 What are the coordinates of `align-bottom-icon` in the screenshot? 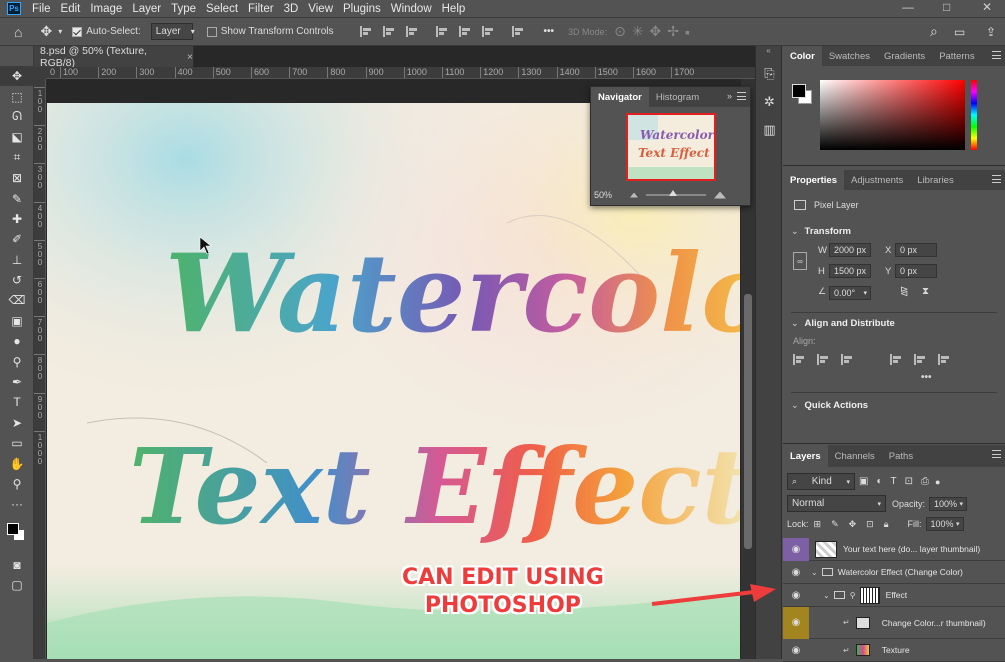 It's located at (488, 31).